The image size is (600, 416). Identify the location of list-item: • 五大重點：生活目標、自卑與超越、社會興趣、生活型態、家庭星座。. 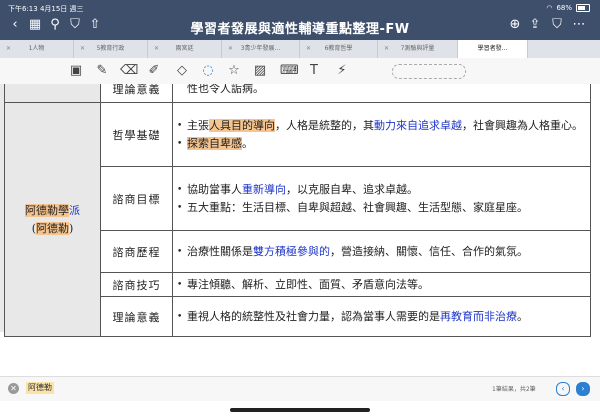
(352, 207).